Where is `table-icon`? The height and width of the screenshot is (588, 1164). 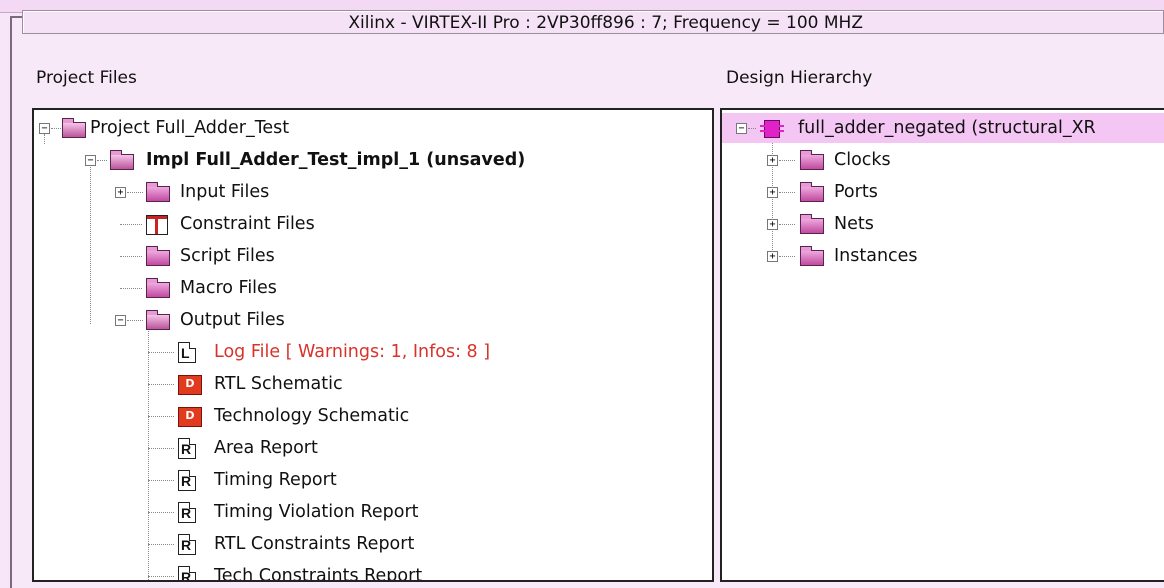
table-icon is located at coordinates (157, 225).